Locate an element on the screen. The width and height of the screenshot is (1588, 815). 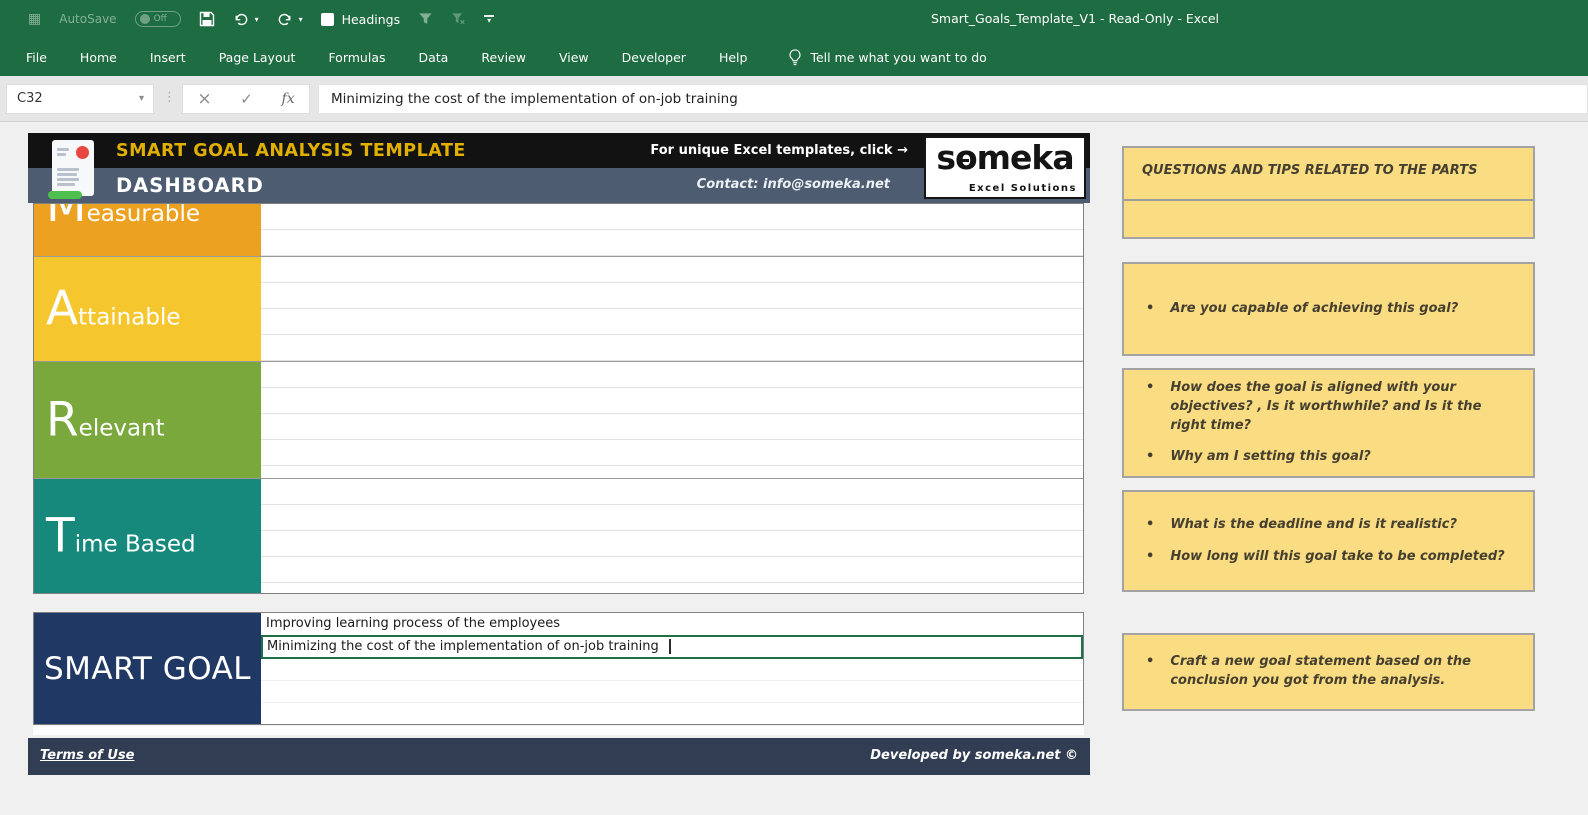
spacer-row is located at coordinates (558, 730).